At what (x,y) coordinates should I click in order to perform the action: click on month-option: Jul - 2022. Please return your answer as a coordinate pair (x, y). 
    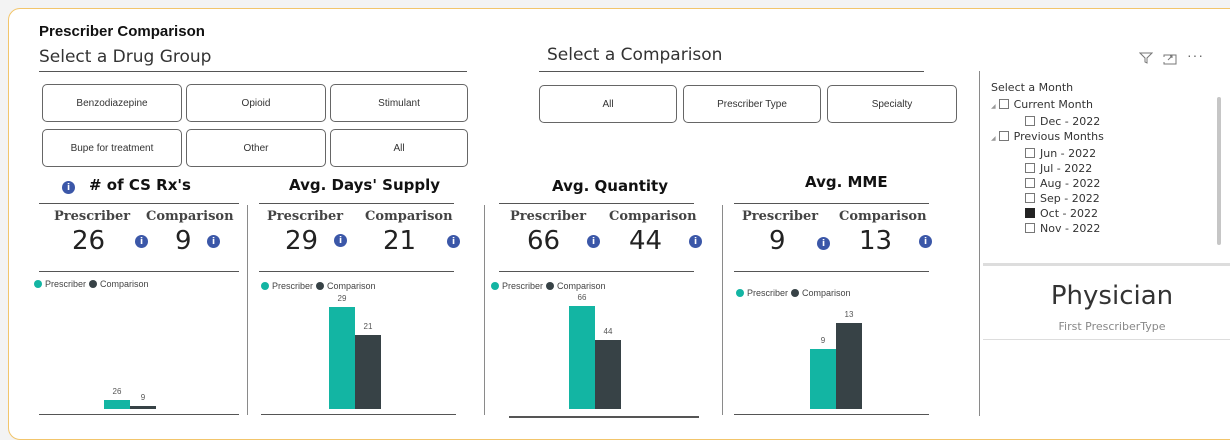
    Looking at the image, I should click on (1106, 168).